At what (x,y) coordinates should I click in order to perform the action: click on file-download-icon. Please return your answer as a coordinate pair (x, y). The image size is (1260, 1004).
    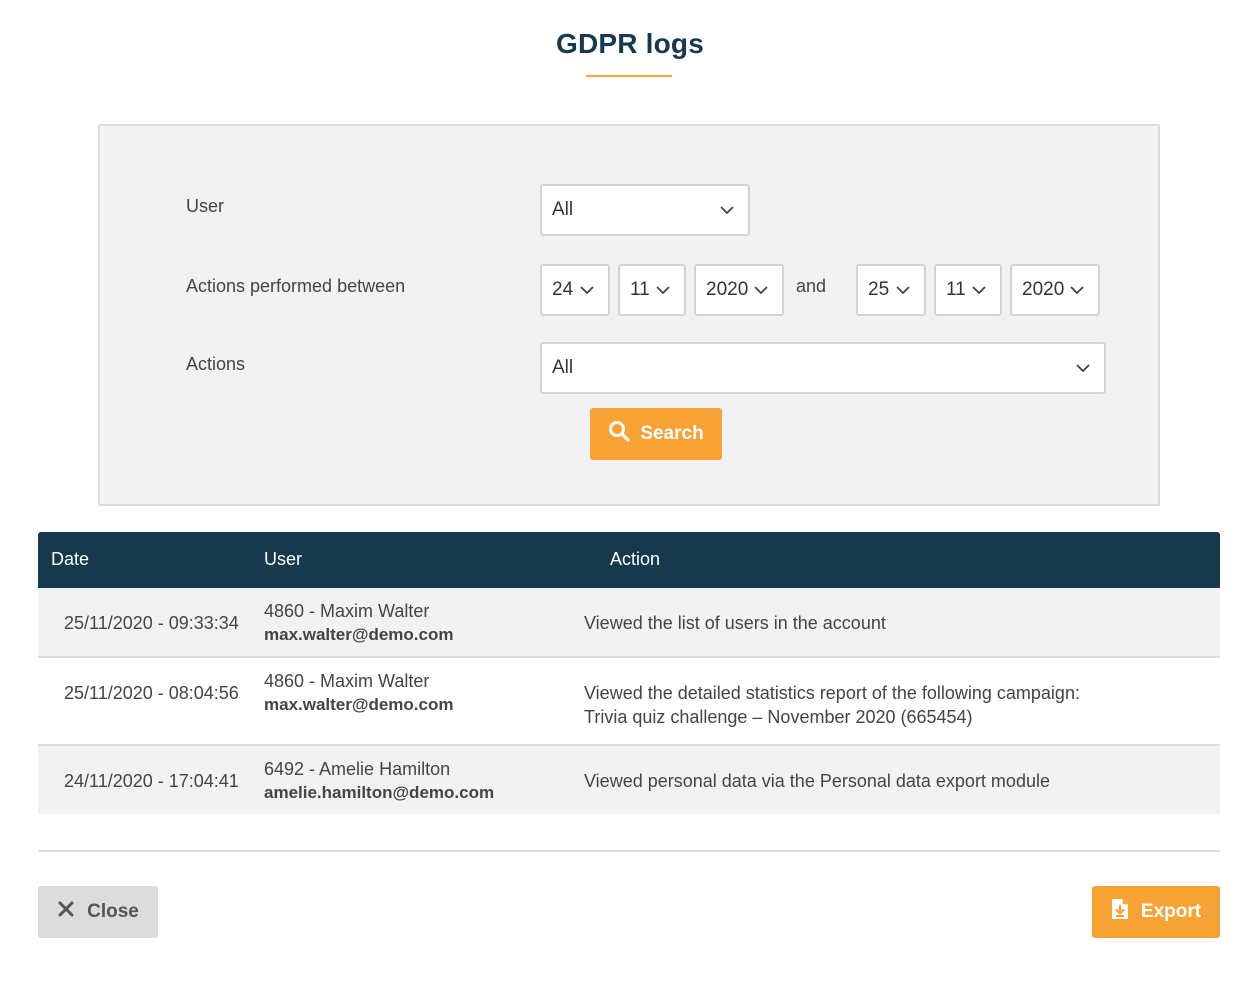
    Looking at the image, I should click on (1120, 912).